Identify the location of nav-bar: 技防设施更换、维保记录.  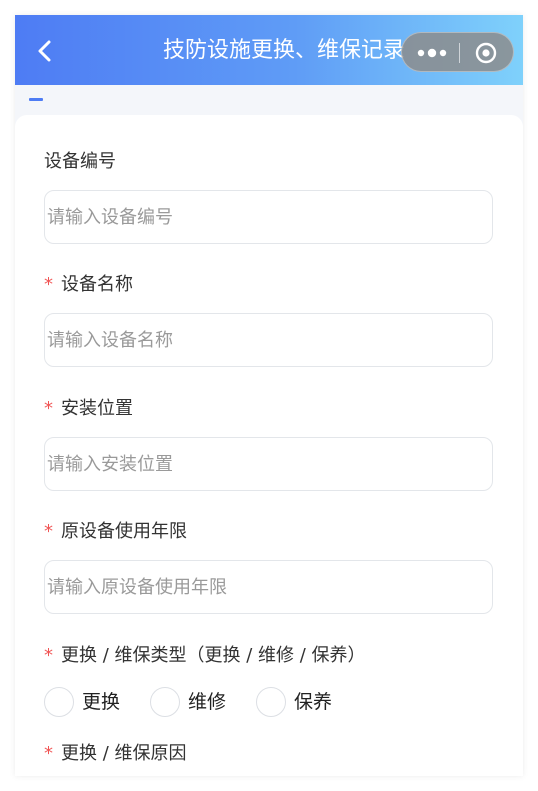
(269, 50).